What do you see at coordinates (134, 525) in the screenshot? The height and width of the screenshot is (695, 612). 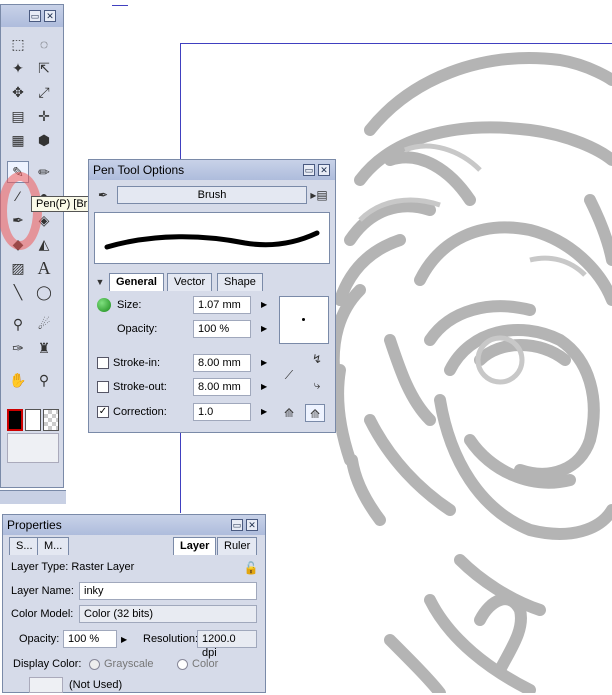 I see `properties-title-bar: Properties ▭ ✕` at bounding box center [134, 525].